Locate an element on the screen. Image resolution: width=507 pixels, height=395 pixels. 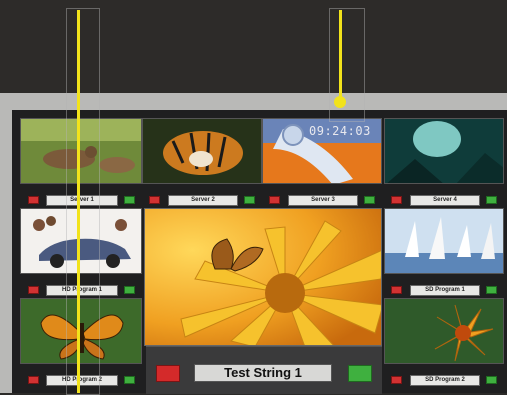
marker-handle-icon is located at coordinates (340, 102).